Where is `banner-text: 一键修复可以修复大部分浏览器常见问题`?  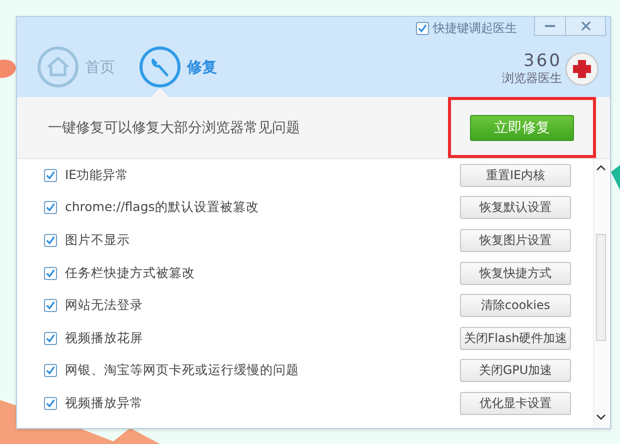 banner-text: 一键修复可以修复大部分浏览器常见问题 is located at coordinates (174, 127).